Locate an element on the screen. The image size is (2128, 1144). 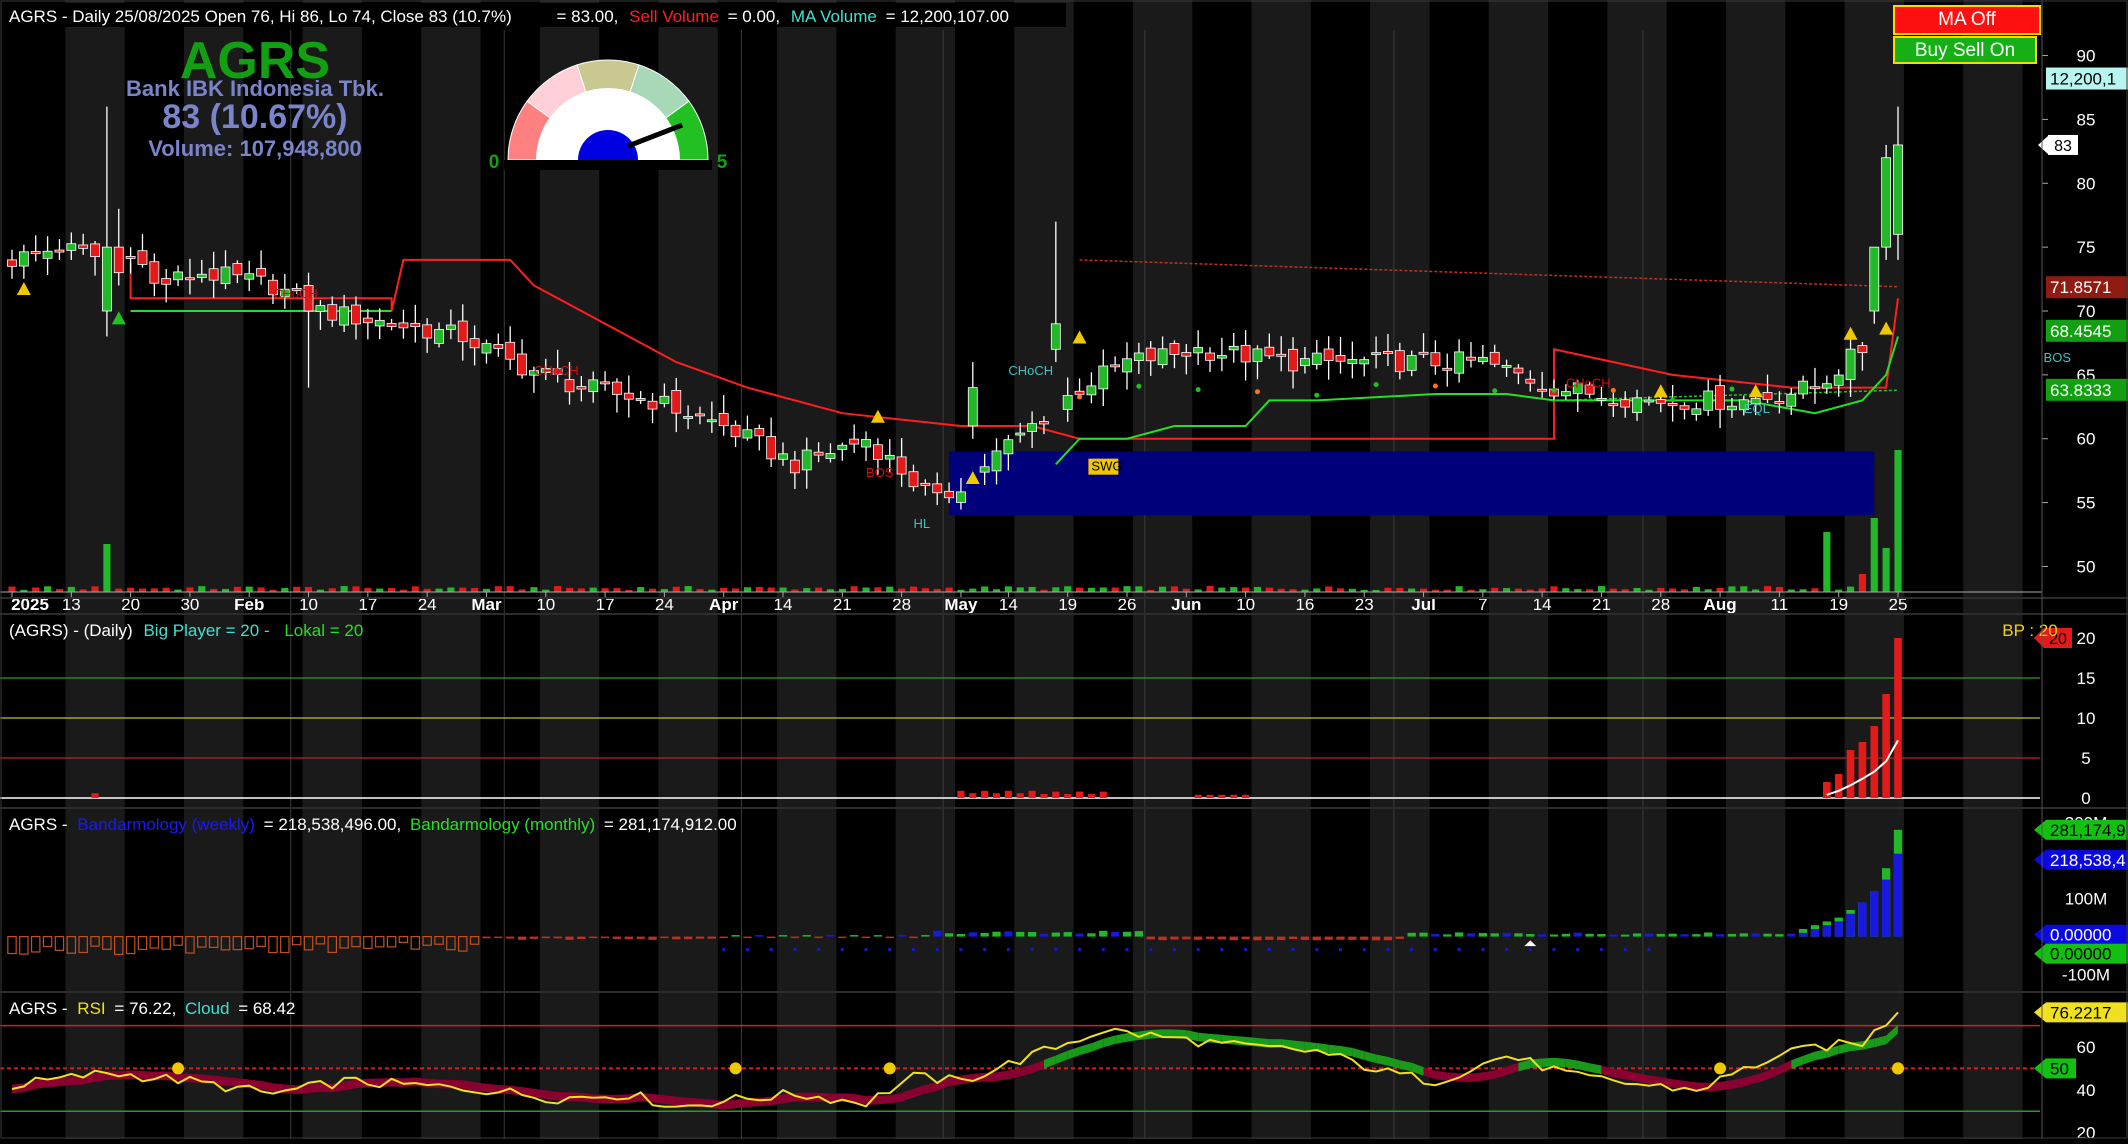
ma-off-button: MA Off is located at coordinates (1967, 20).